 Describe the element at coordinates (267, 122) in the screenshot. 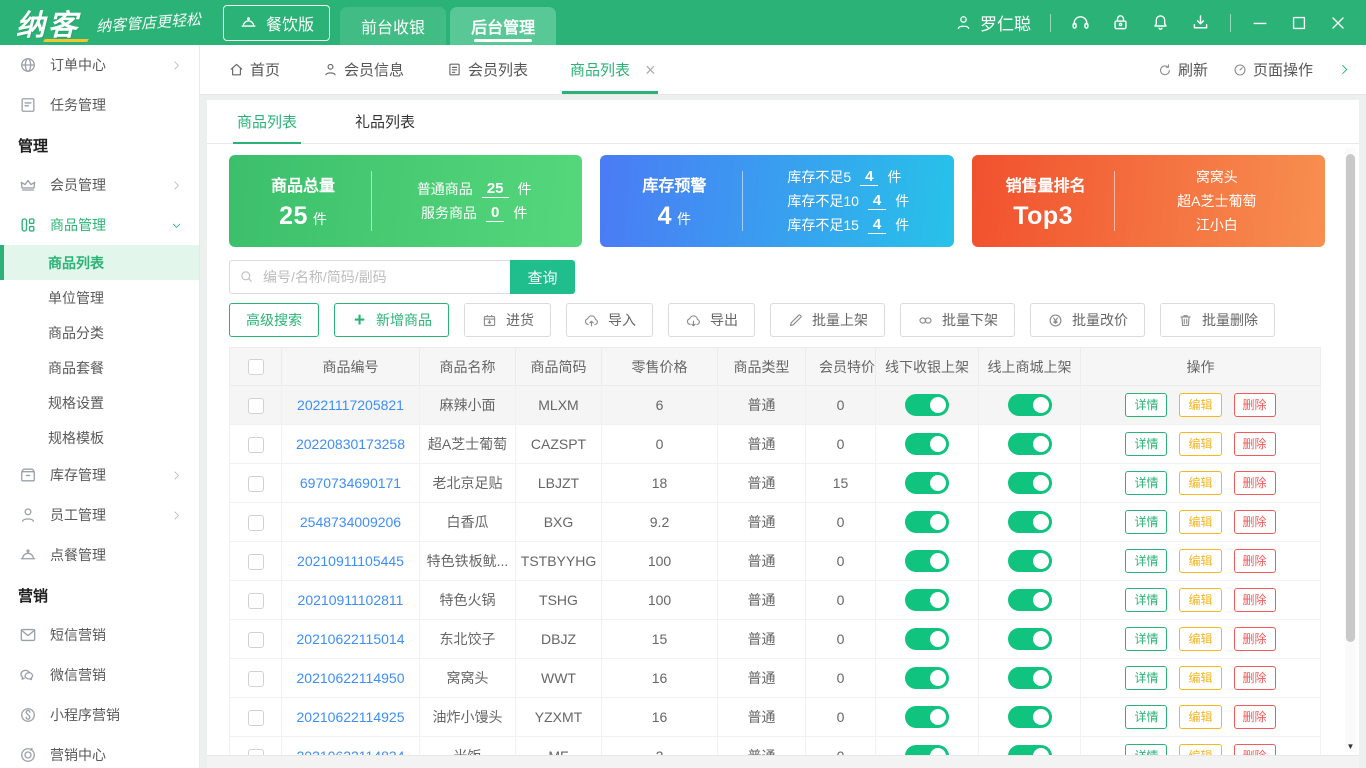

I see `content-tab: 商品列表` at that location.